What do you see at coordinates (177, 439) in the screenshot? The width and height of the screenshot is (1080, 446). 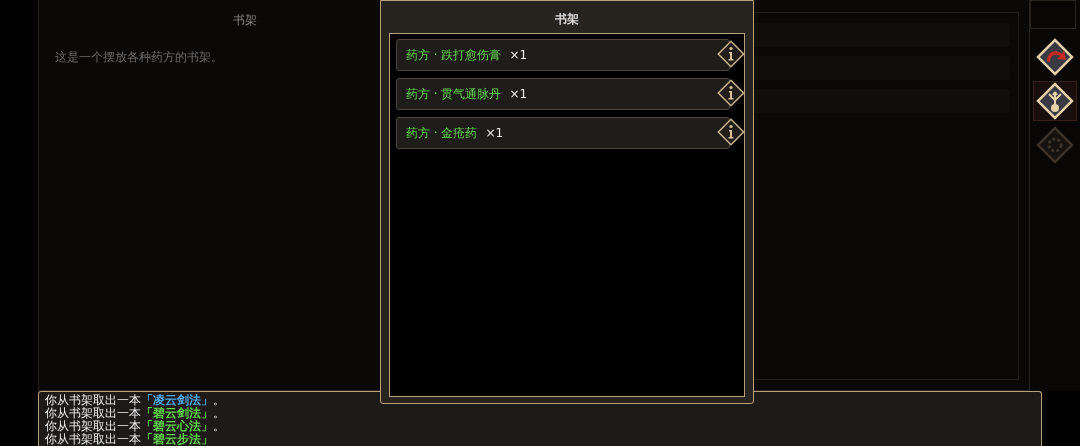 I see `book-name: 「碧云步法」` at bounding box center [177, 439].